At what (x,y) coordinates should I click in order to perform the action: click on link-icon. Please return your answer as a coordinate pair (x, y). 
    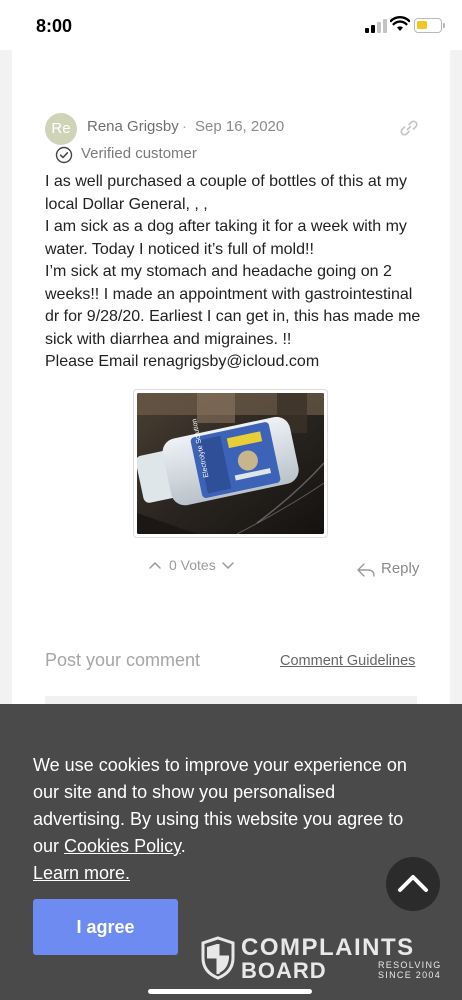
    Looking at the image, I should click on (409, 128).